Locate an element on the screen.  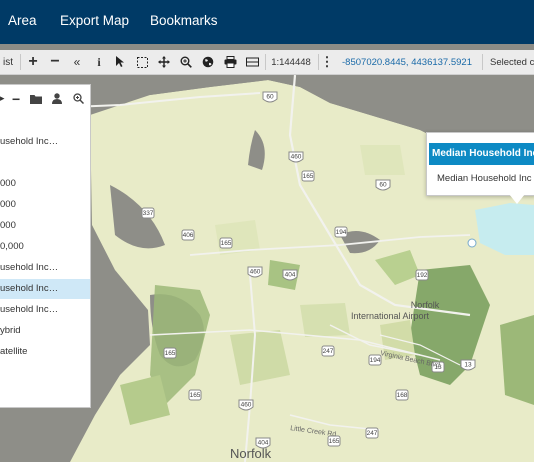
popup-body: Median Household Inc is located at coordinates (484, 178).